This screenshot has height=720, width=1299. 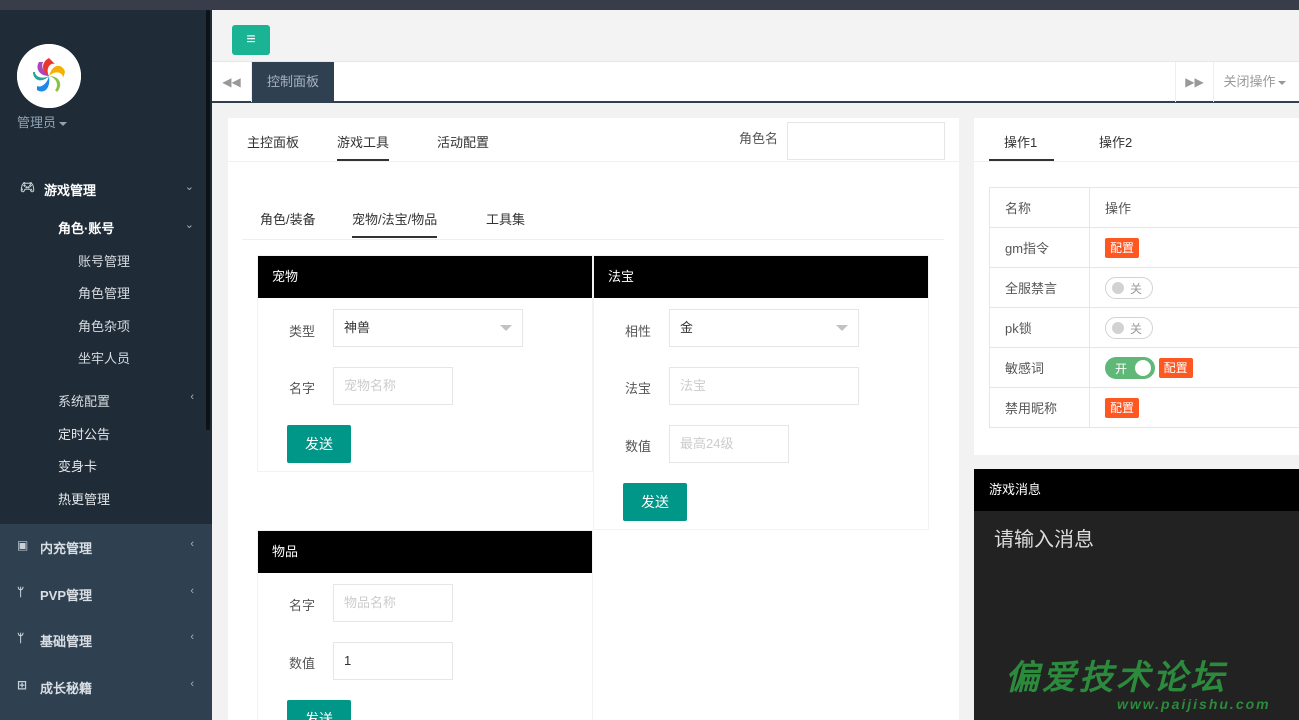 I want to click on pet-card: 宠物 类型 神兽 名字 宠物名称 发送, so click(x=425, y=363).